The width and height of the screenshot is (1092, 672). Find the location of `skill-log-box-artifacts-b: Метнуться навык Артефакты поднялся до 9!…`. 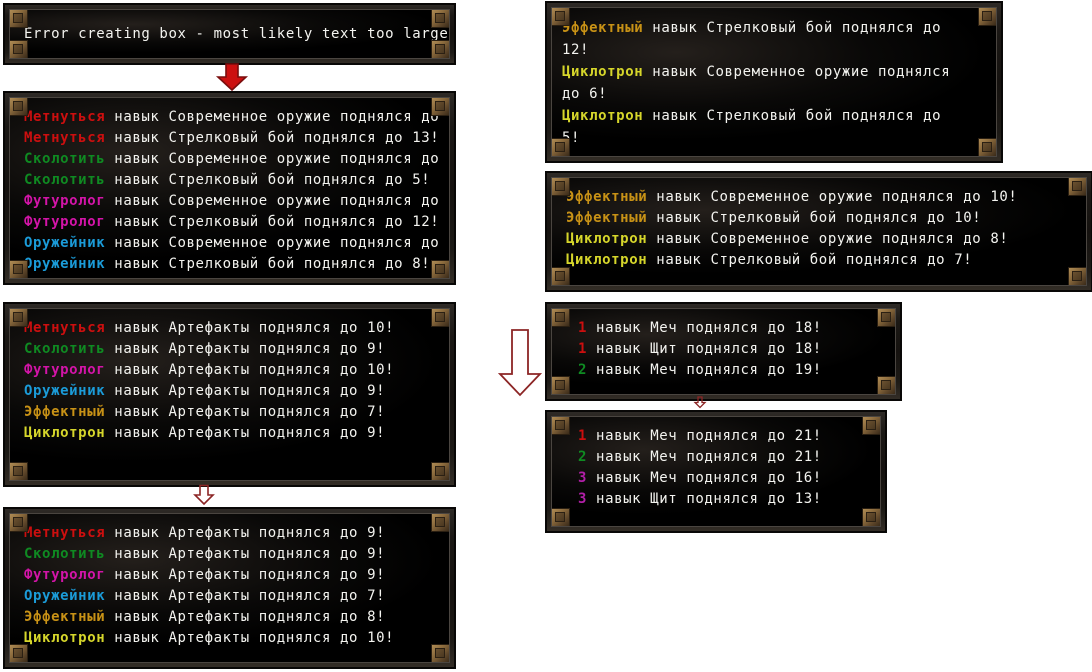

skill-log-box-artifacts-b: Метнуться навык Артефакты поднялся до 9!… is located at coordinates (229, 588).